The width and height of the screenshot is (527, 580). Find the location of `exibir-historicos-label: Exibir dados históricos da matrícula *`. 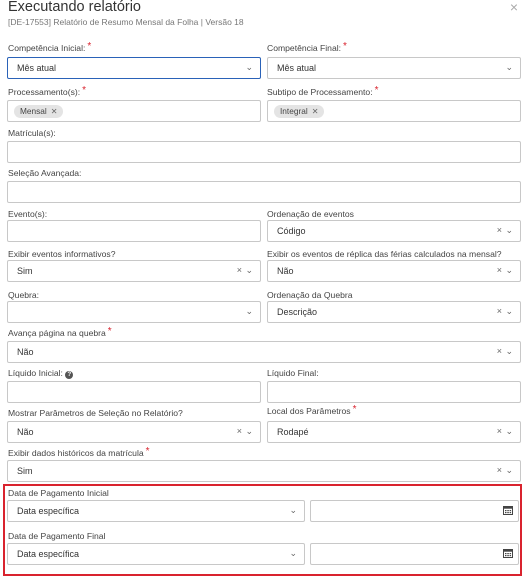

exibir-historicos-label: Exibir dados históricos da matrícula * is located at coordinates (79, 452).